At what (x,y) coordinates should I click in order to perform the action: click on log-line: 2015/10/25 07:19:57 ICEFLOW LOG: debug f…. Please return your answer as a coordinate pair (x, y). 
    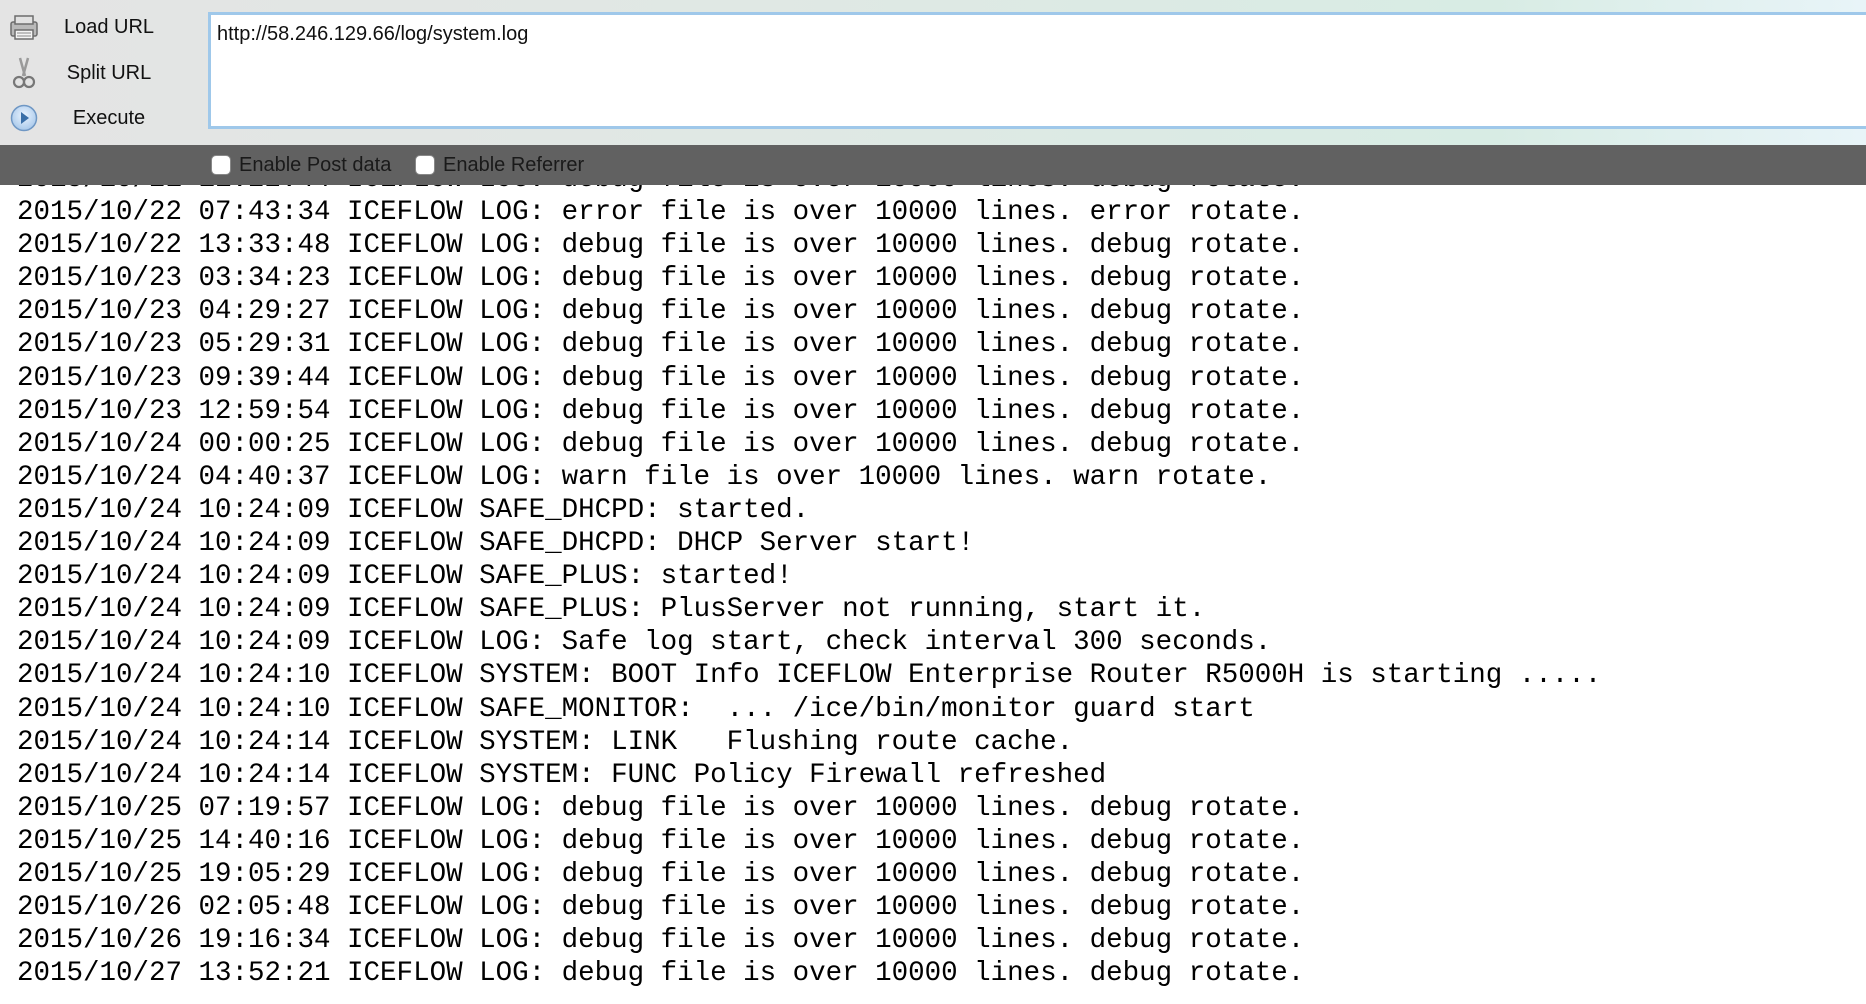
    Looking at the image, I should click on (661, 808).